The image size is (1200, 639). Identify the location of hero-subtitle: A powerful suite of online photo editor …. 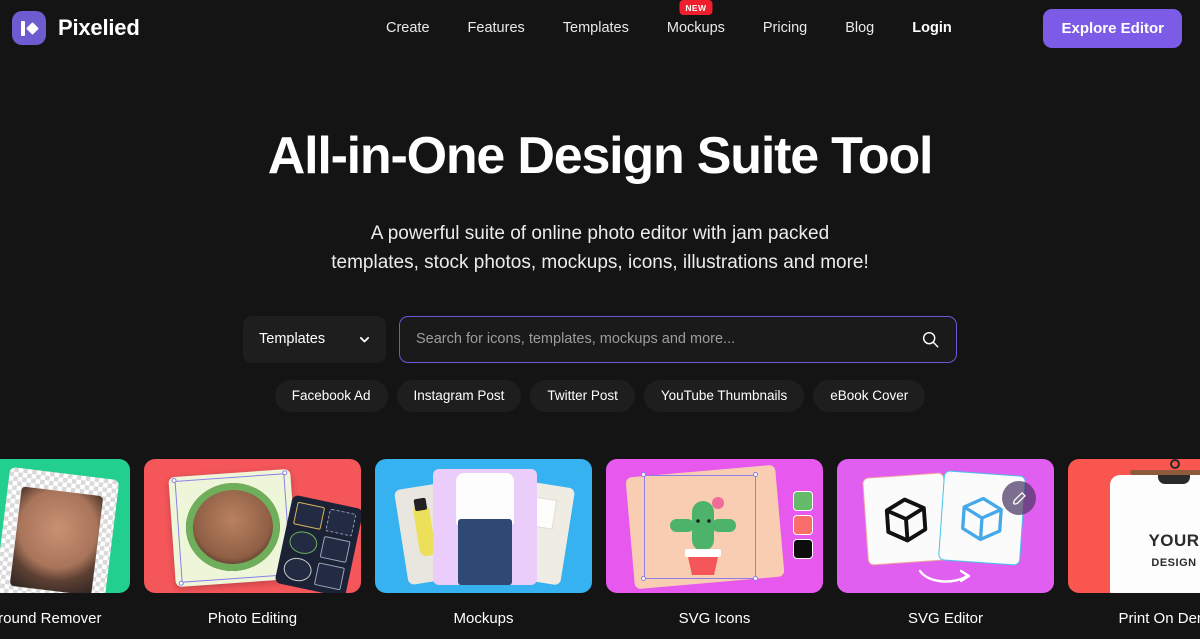
(600, 249).